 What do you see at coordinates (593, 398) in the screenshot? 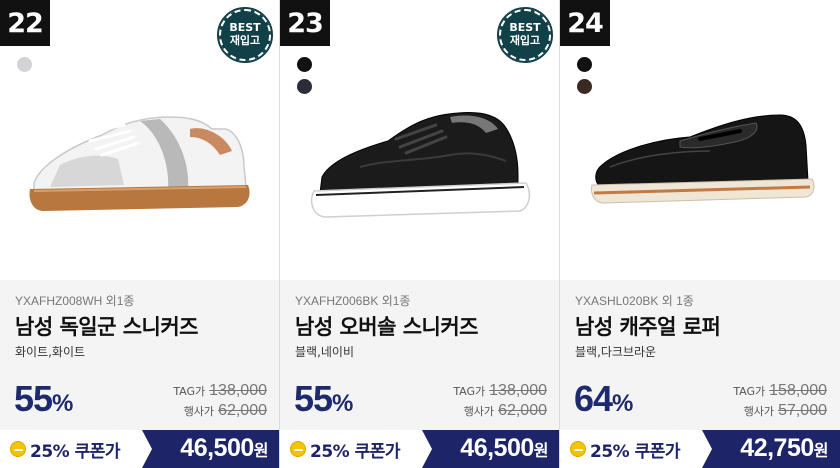
I see `discount-value: 64` at bounding box center [593, 398].